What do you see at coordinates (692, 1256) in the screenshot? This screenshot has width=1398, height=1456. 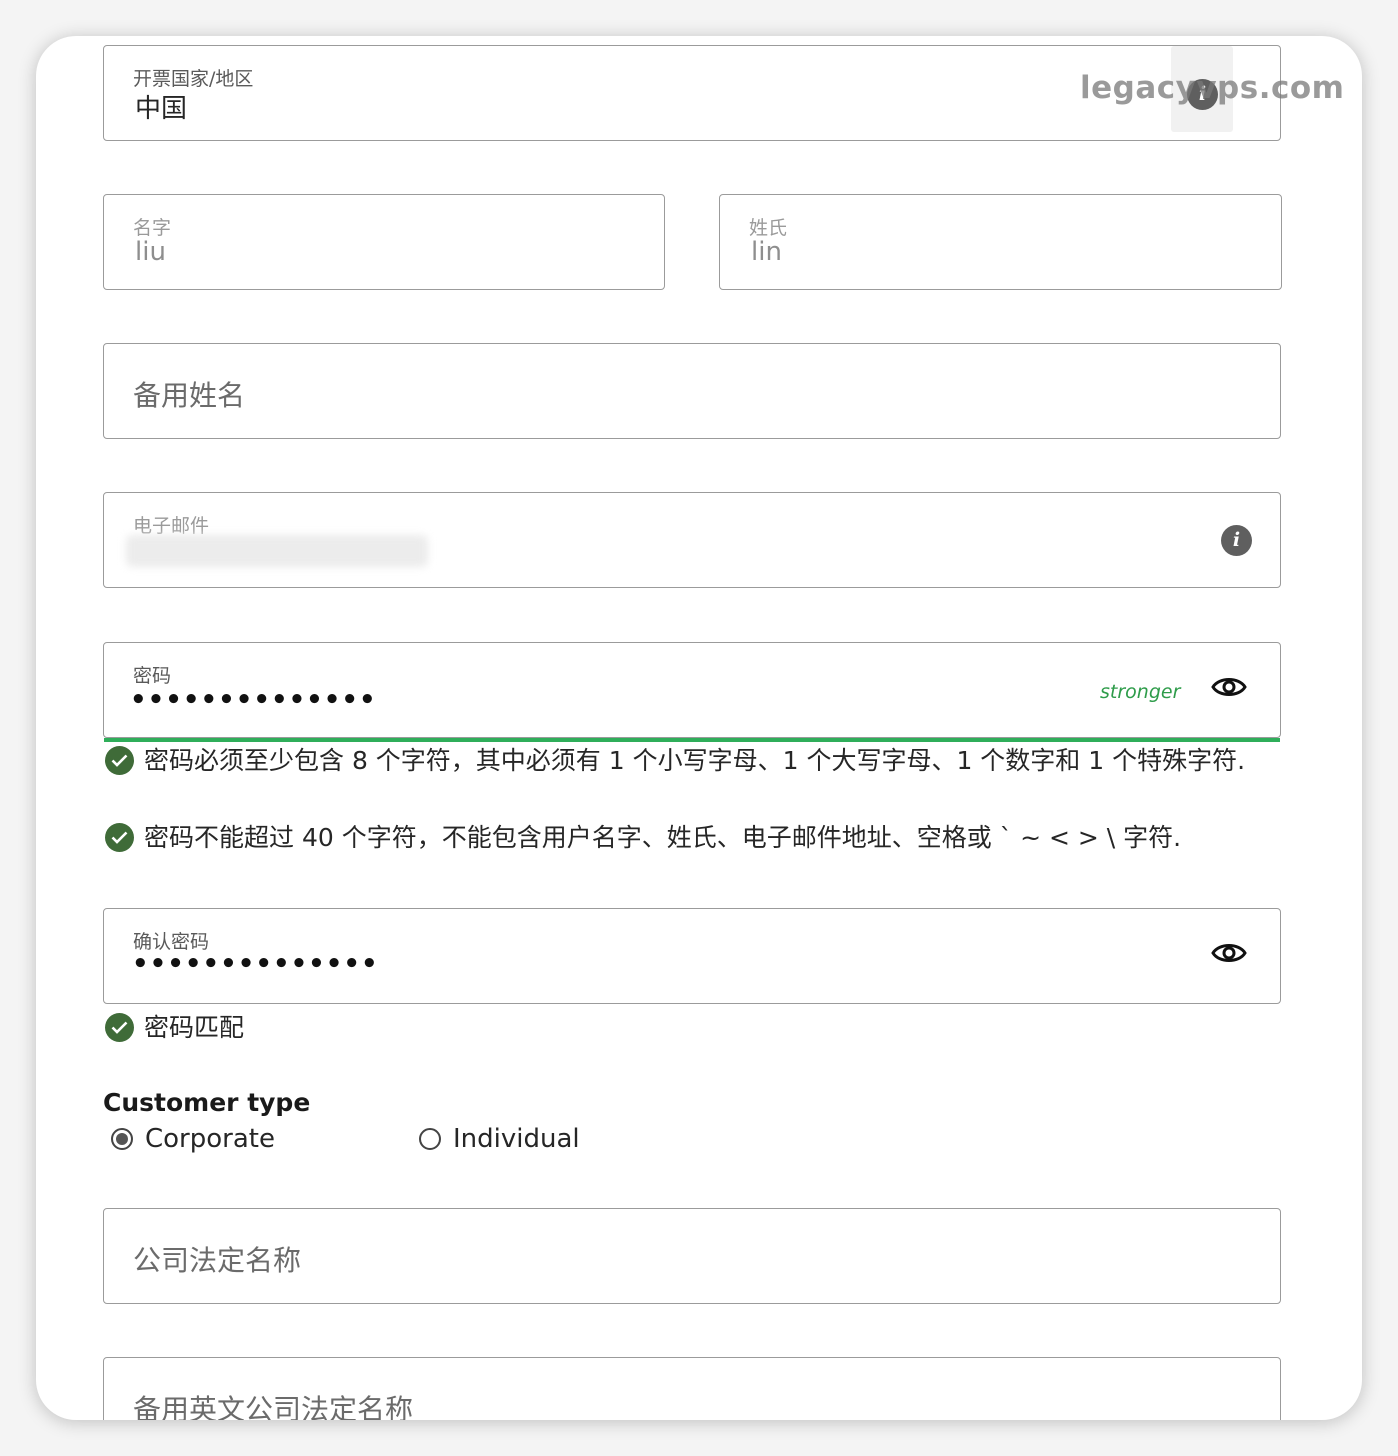 I see `company-legal-name-field: 公司法定名称` at bounding box center [692, 1256].